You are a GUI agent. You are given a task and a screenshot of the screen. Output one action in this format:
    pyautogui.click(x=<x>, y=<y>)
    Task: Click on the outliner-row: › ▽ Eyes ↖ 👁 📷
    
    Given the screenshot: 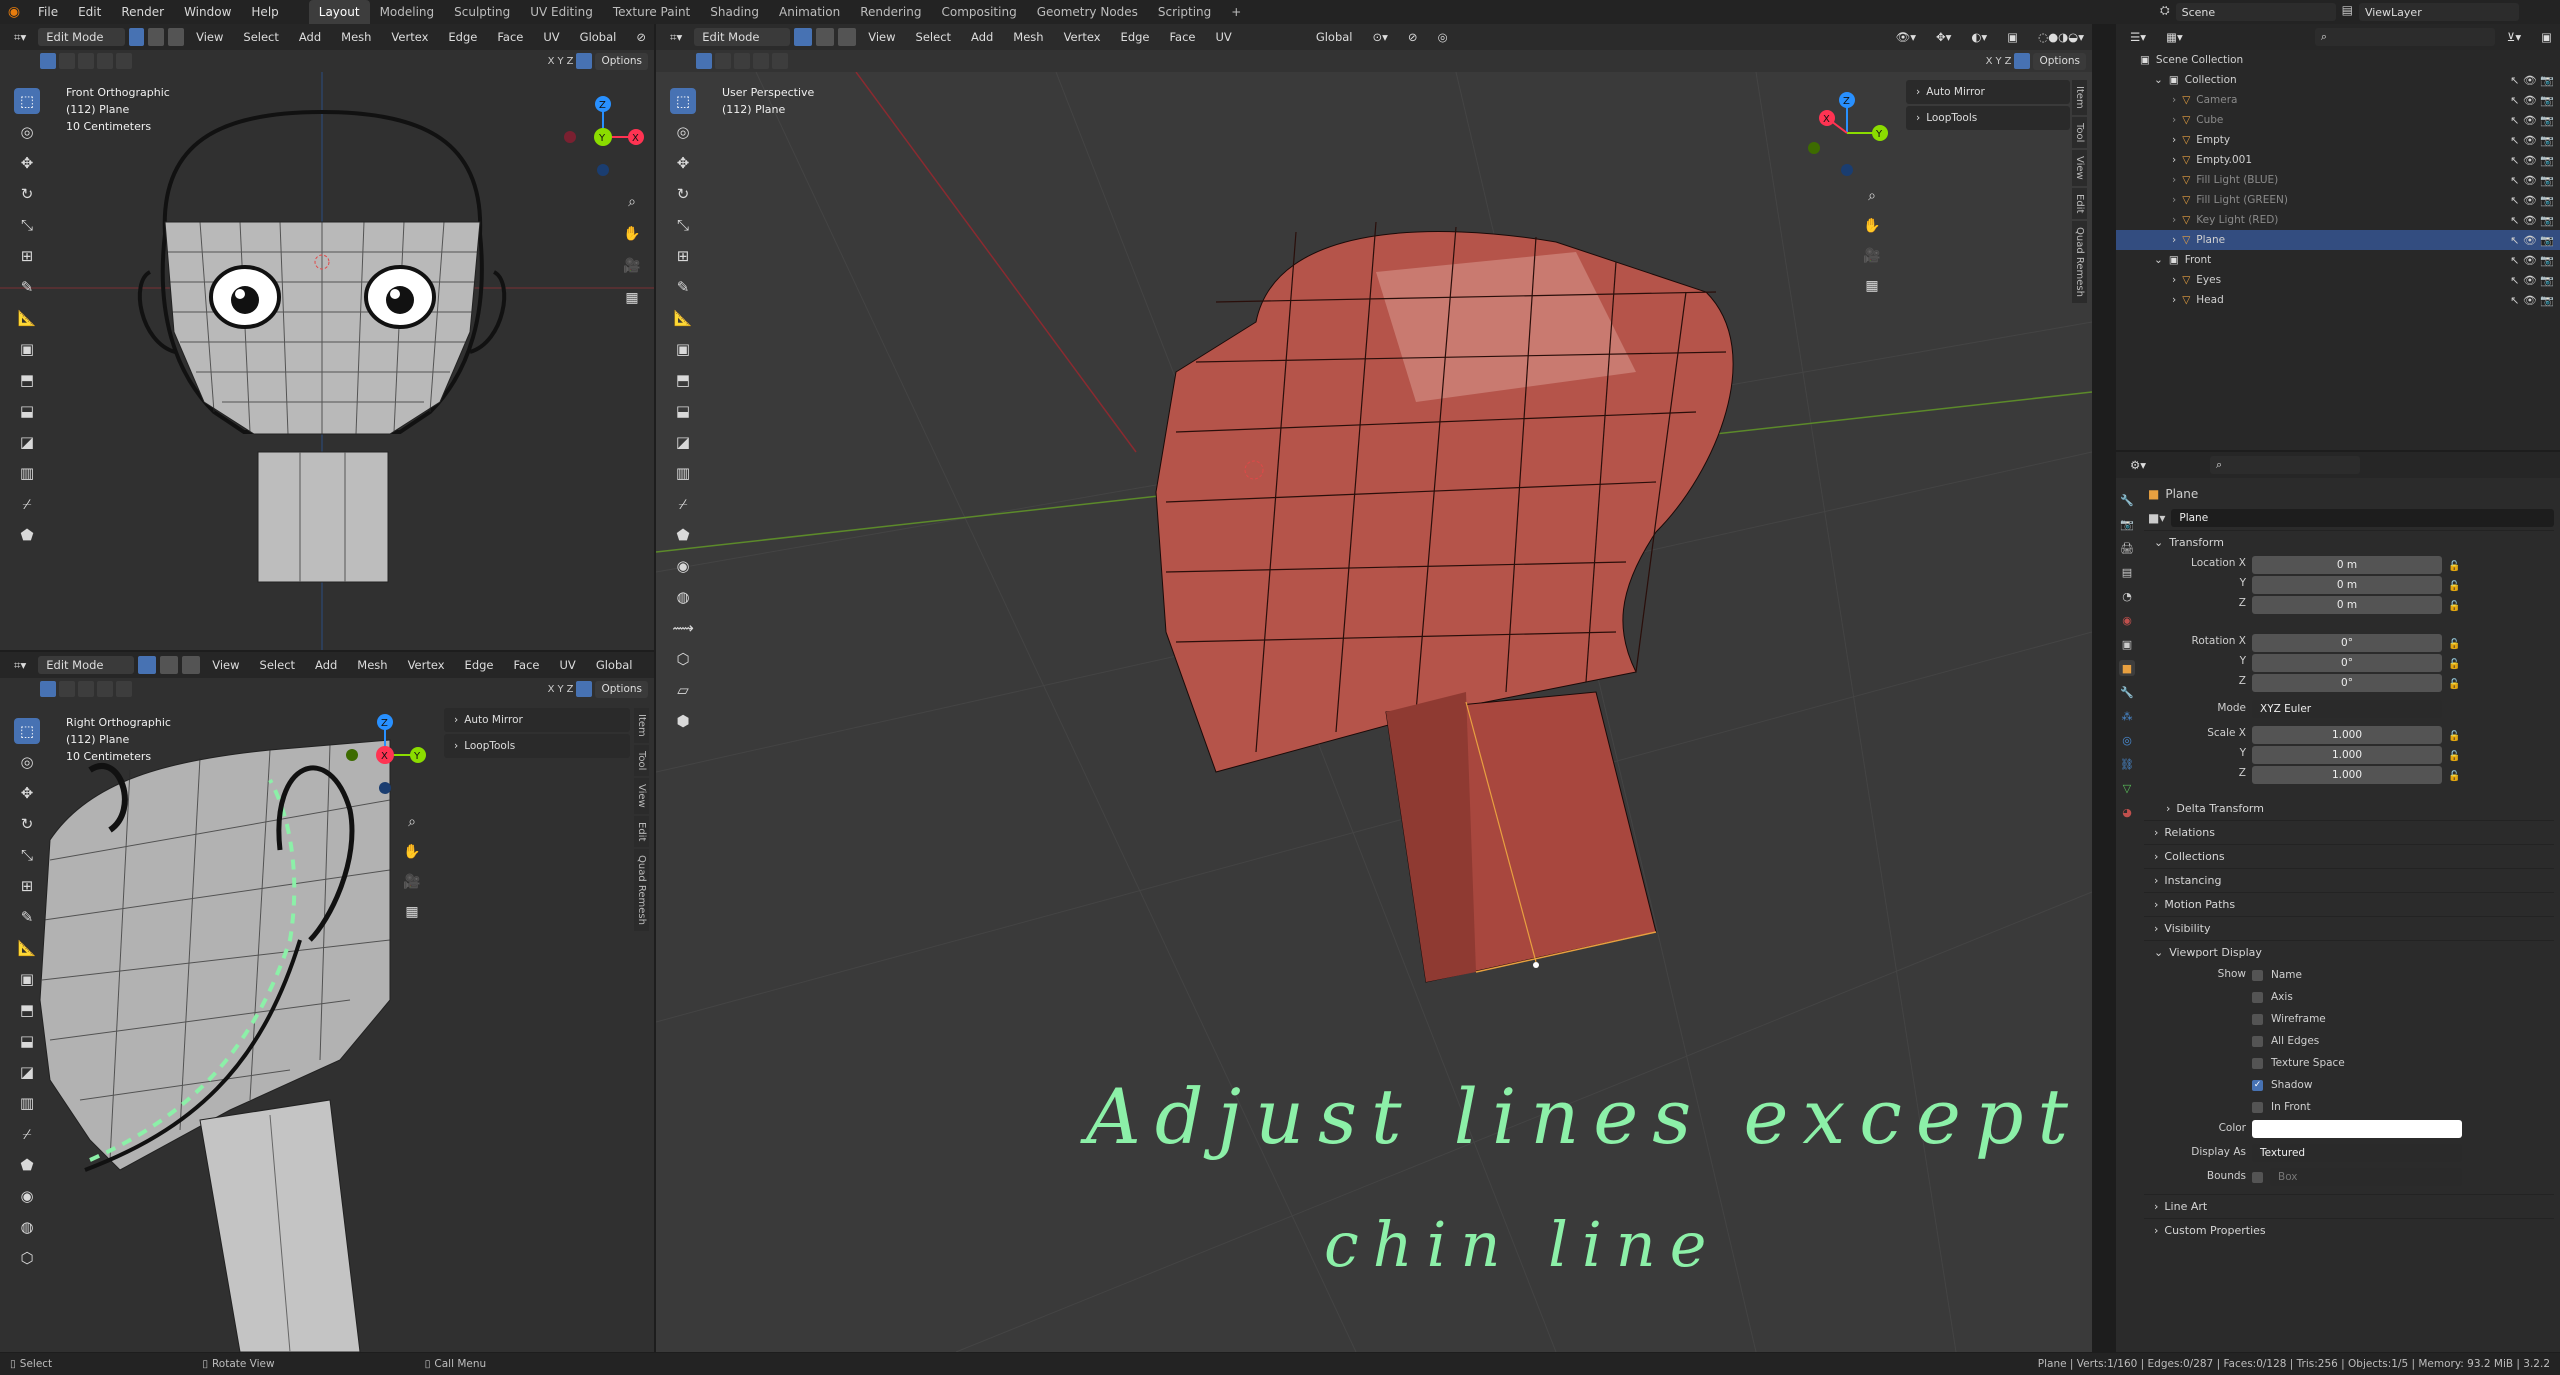 What is the action you would take?
    pyautogui.click(x=2338, y=280)
    